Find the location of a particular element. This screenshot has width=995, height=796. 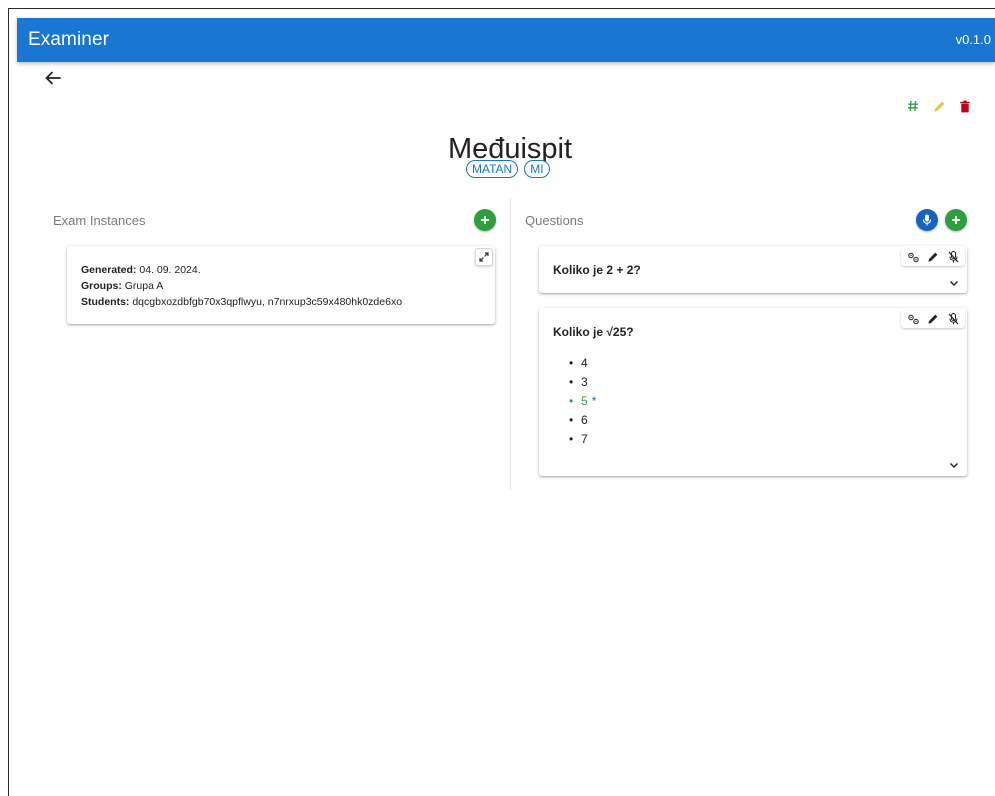

arrow-left-icon is located at coordinates (53, 78).